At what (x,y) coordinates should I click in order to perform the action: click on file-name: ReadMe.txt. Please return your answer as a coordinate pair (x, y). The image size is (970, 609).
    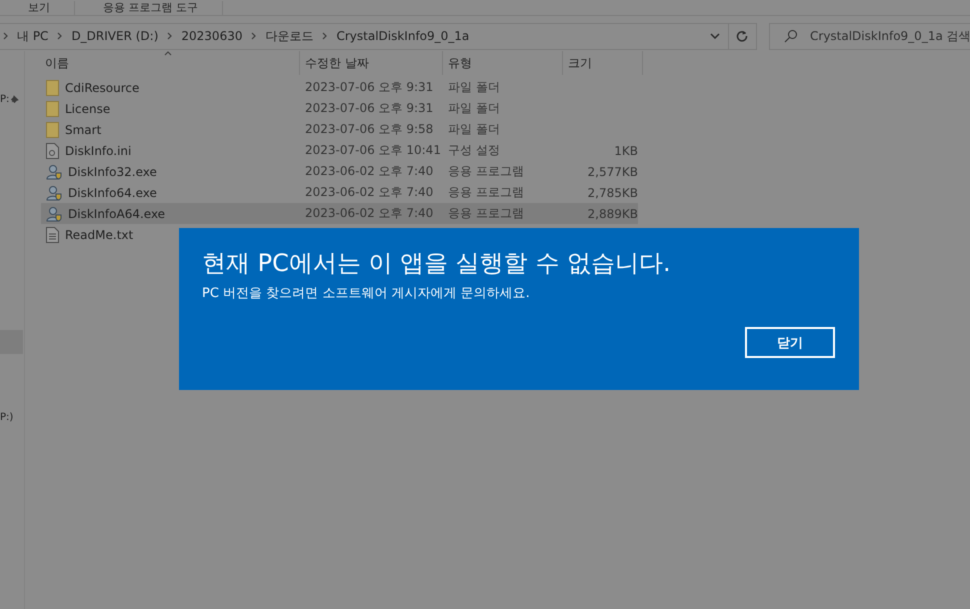
    Looking at the image, I should click on (99, 235).